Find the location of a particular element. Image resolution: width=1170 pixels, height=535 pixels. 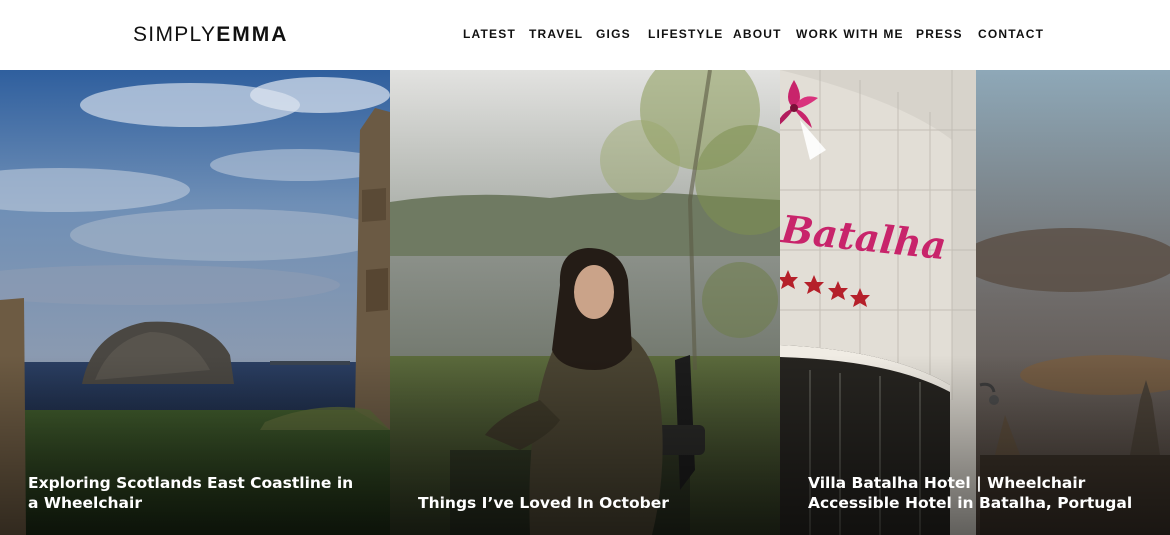

nav-item-work-with-me: WORK WITH ME is located at coordinates (850, 34).